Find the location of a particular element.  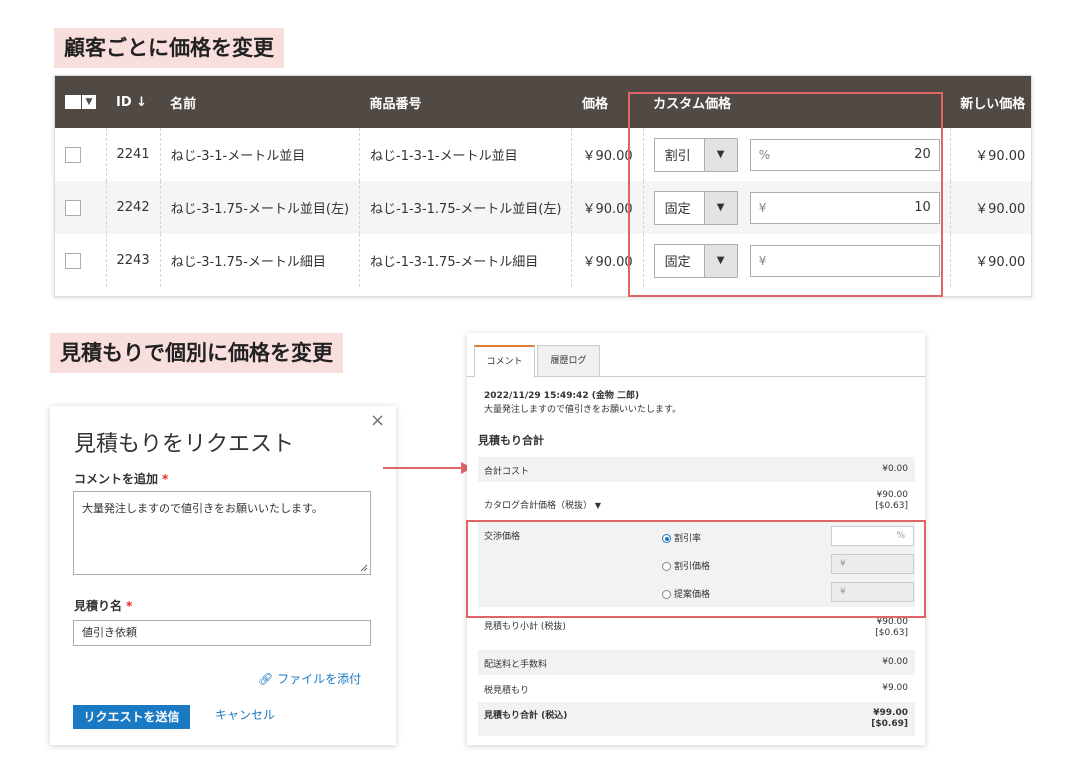

tab-comment: コメント is located at coordinates (504, 361).